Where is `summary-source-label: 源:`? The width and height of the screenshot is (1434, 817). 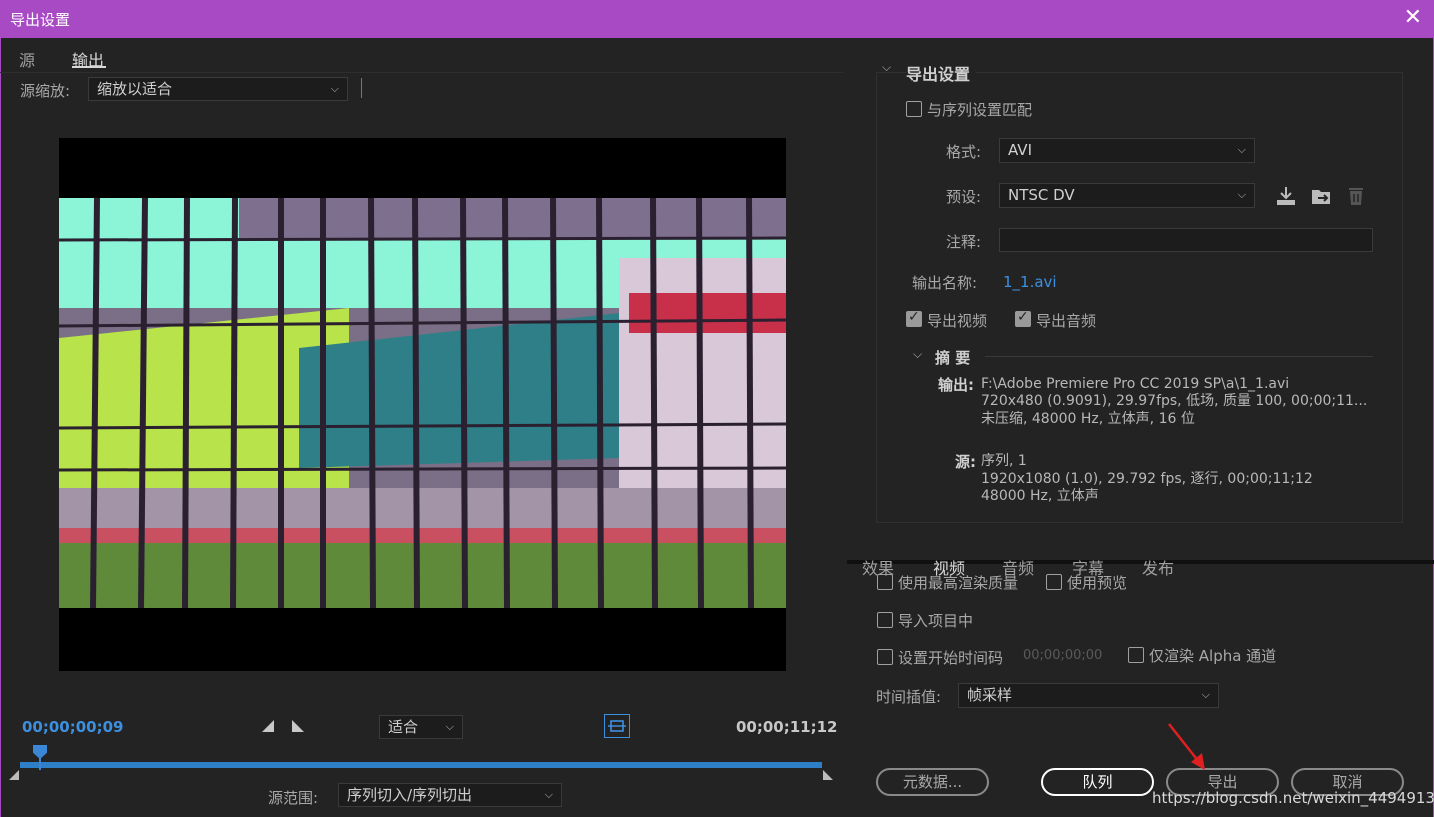
summary-source-label: 源: is located at coordinates (965, 462).